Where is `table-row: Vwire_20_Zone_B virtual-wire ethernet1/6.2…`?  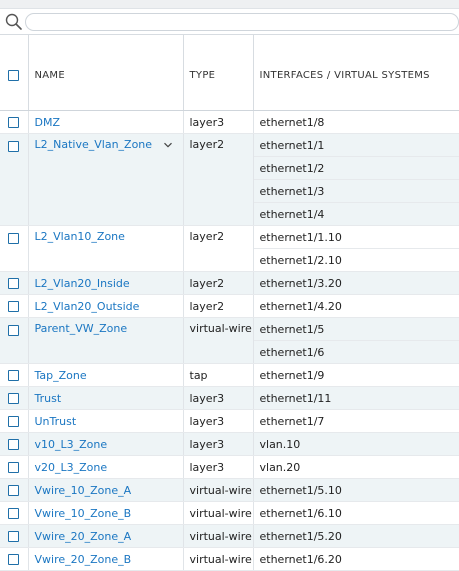
table-row: Vwire_20_Zone_B virtual-wire ethernet1/6.2… is located at coordinates (229, 559).